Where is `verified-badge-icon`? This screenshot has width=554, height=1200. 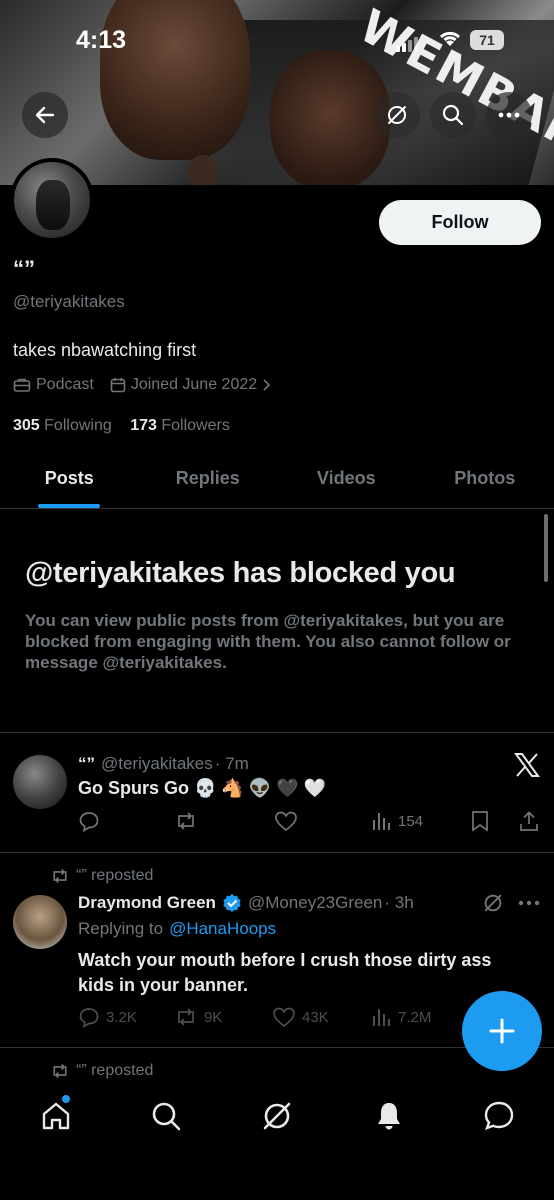 verified-badge-icon is located at coordinates (232, 903).